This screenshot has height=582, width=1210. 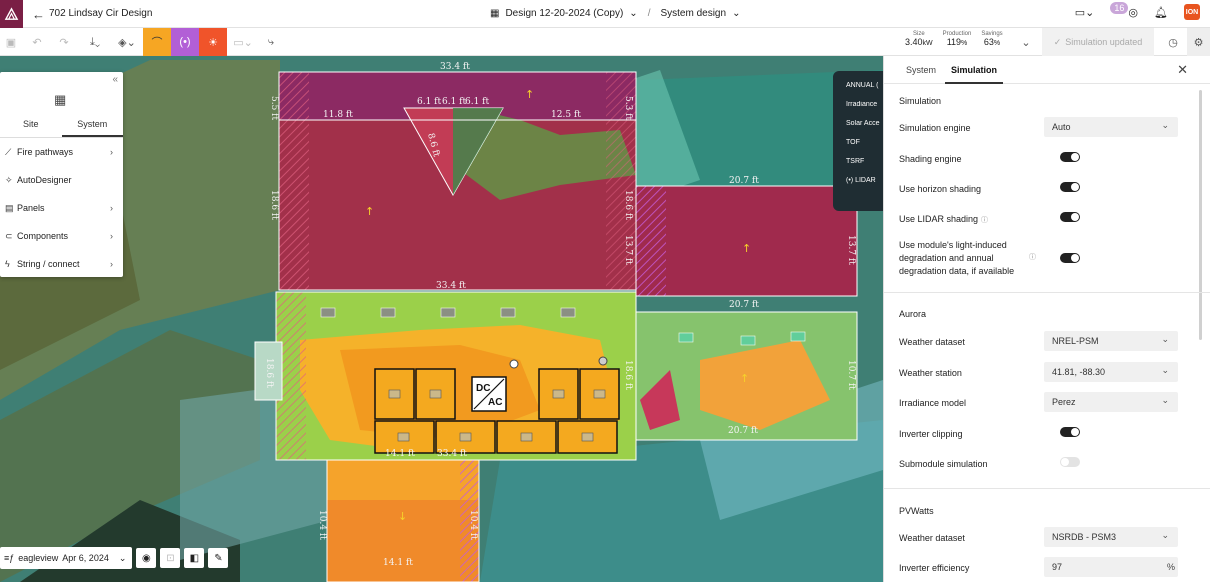 I want to click on history-icon: ◷, so click(x=1173, y=42).